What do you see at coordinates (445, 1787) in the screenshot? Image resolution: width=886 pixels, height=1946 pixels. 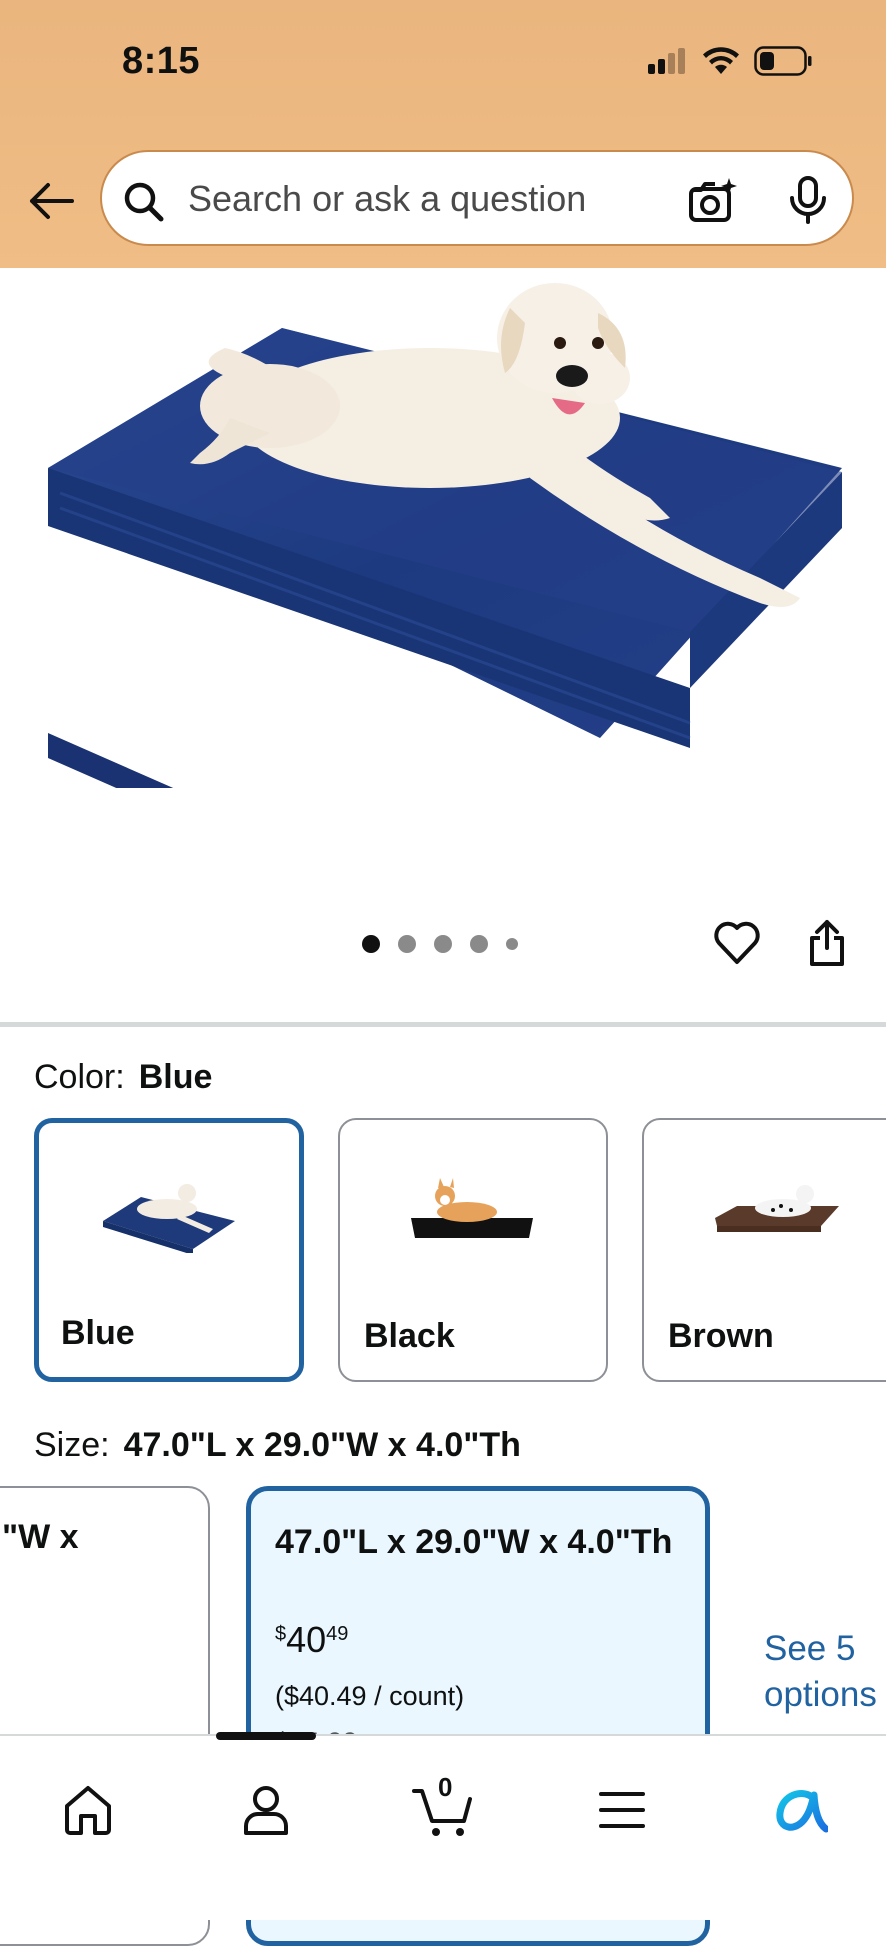 I see `cart-count: 0` at bounding box center [445, 1787].